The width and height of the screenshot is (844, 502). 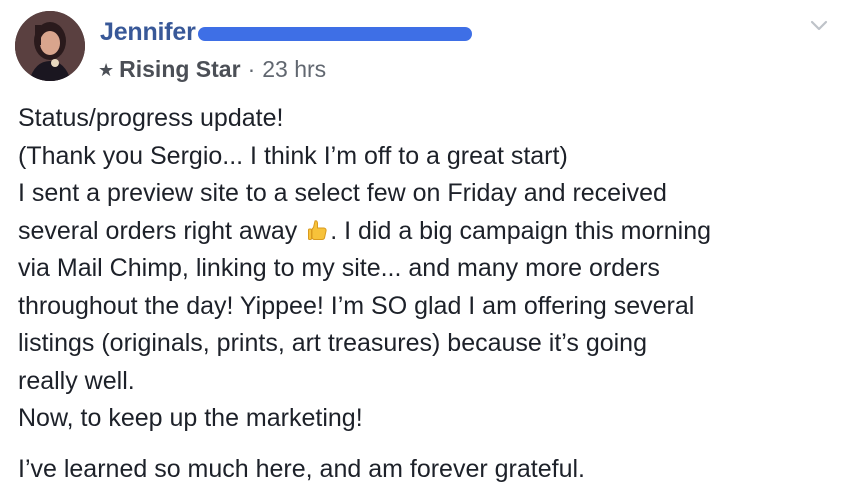 What do you see at coordinates (334, 34) in the screenshot?
I see `redaction-bar` at bounding box center [334, 34].